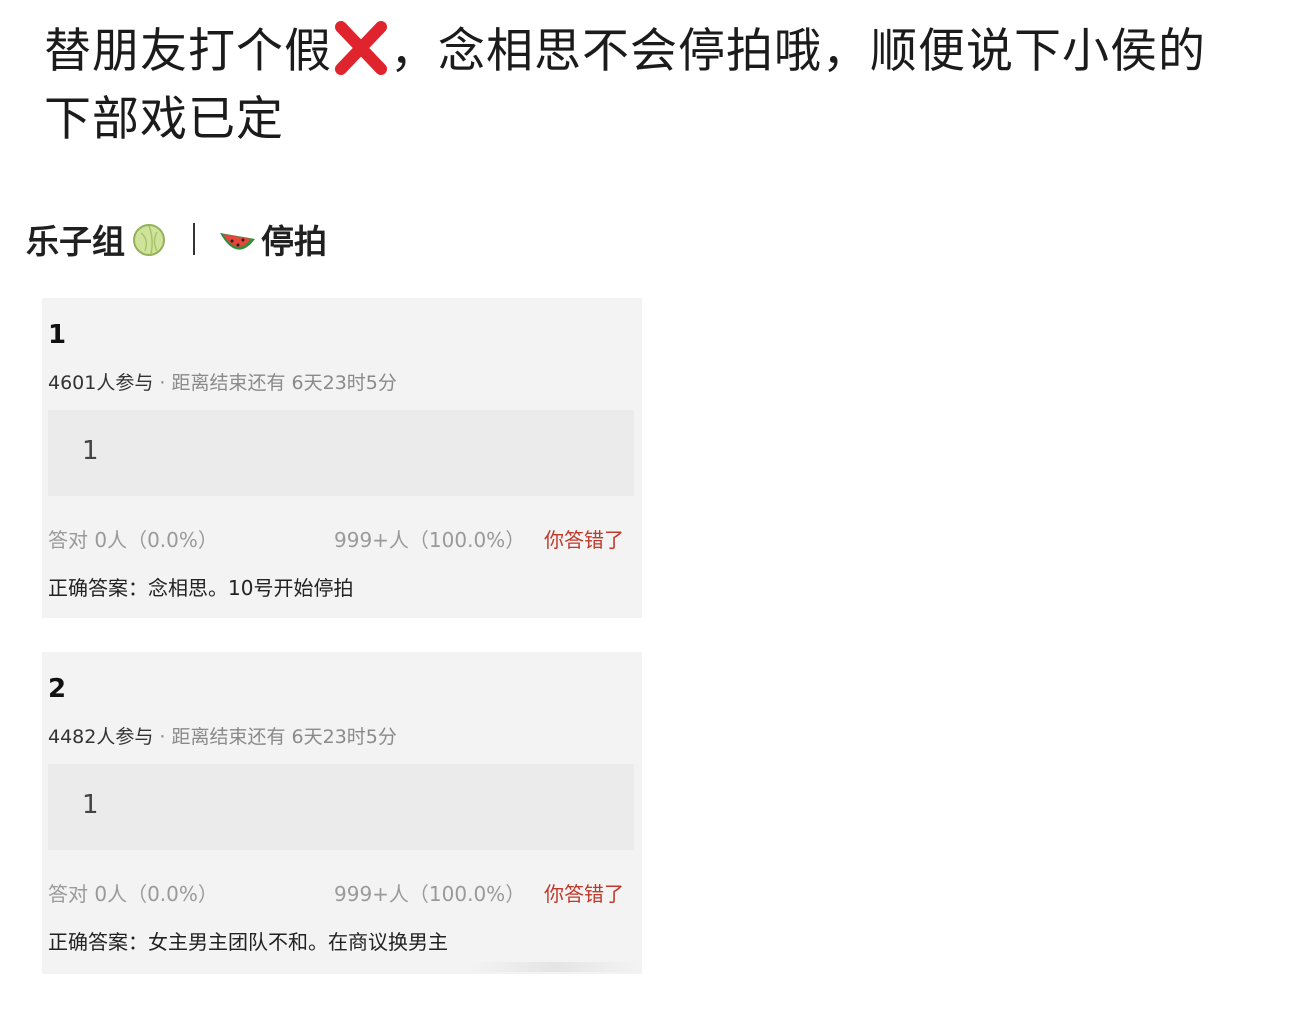 The image size is (1290, 1018). I want to click on quiz-header: 乐子组 停拍, so click(176, 239).